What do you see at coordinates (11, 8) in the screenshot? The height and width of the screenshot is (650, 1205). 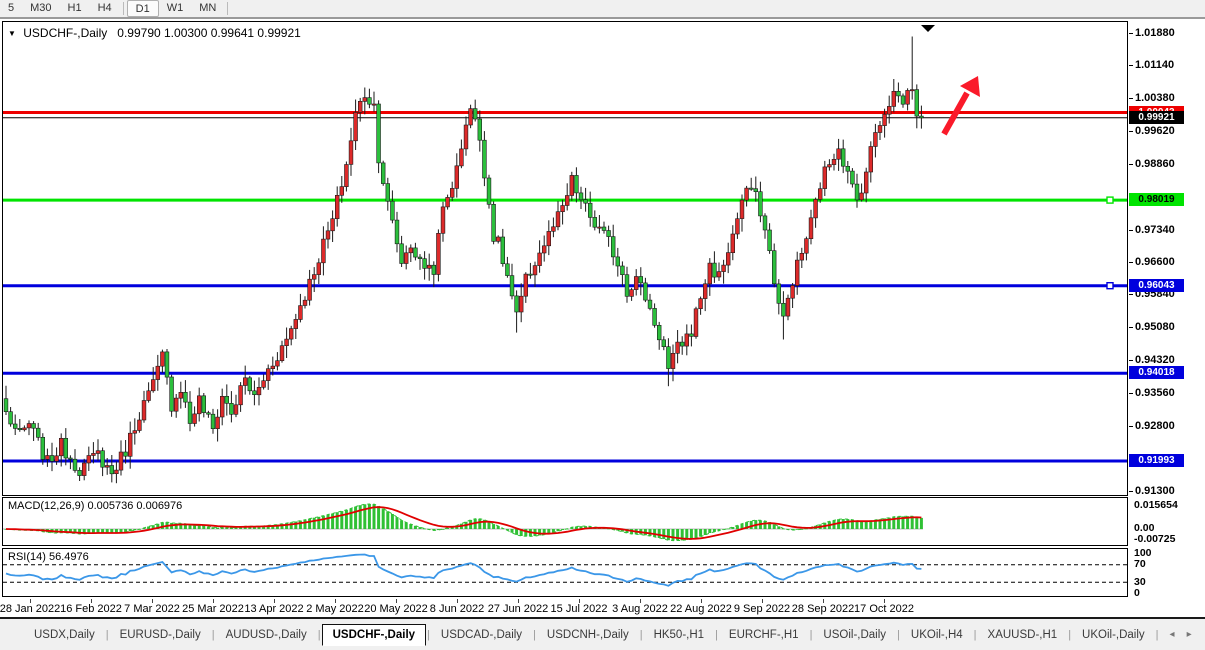 I see `timeframe-5-button: 5` at bounding box center [11, 8].